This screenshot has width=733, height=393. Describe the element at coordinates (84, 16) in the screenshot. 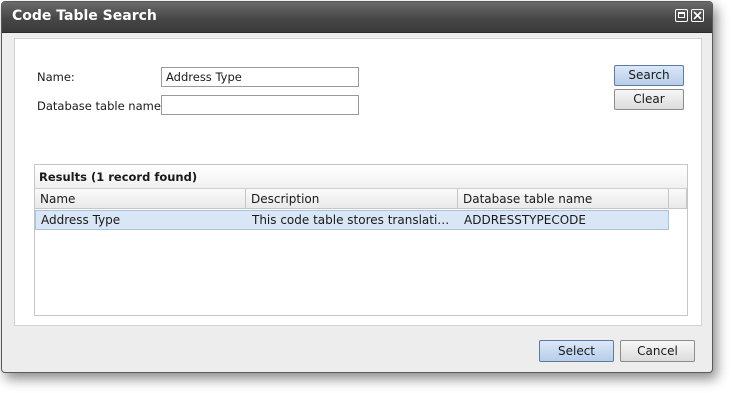

I see `dialog-title: Code Table Search` at that location.